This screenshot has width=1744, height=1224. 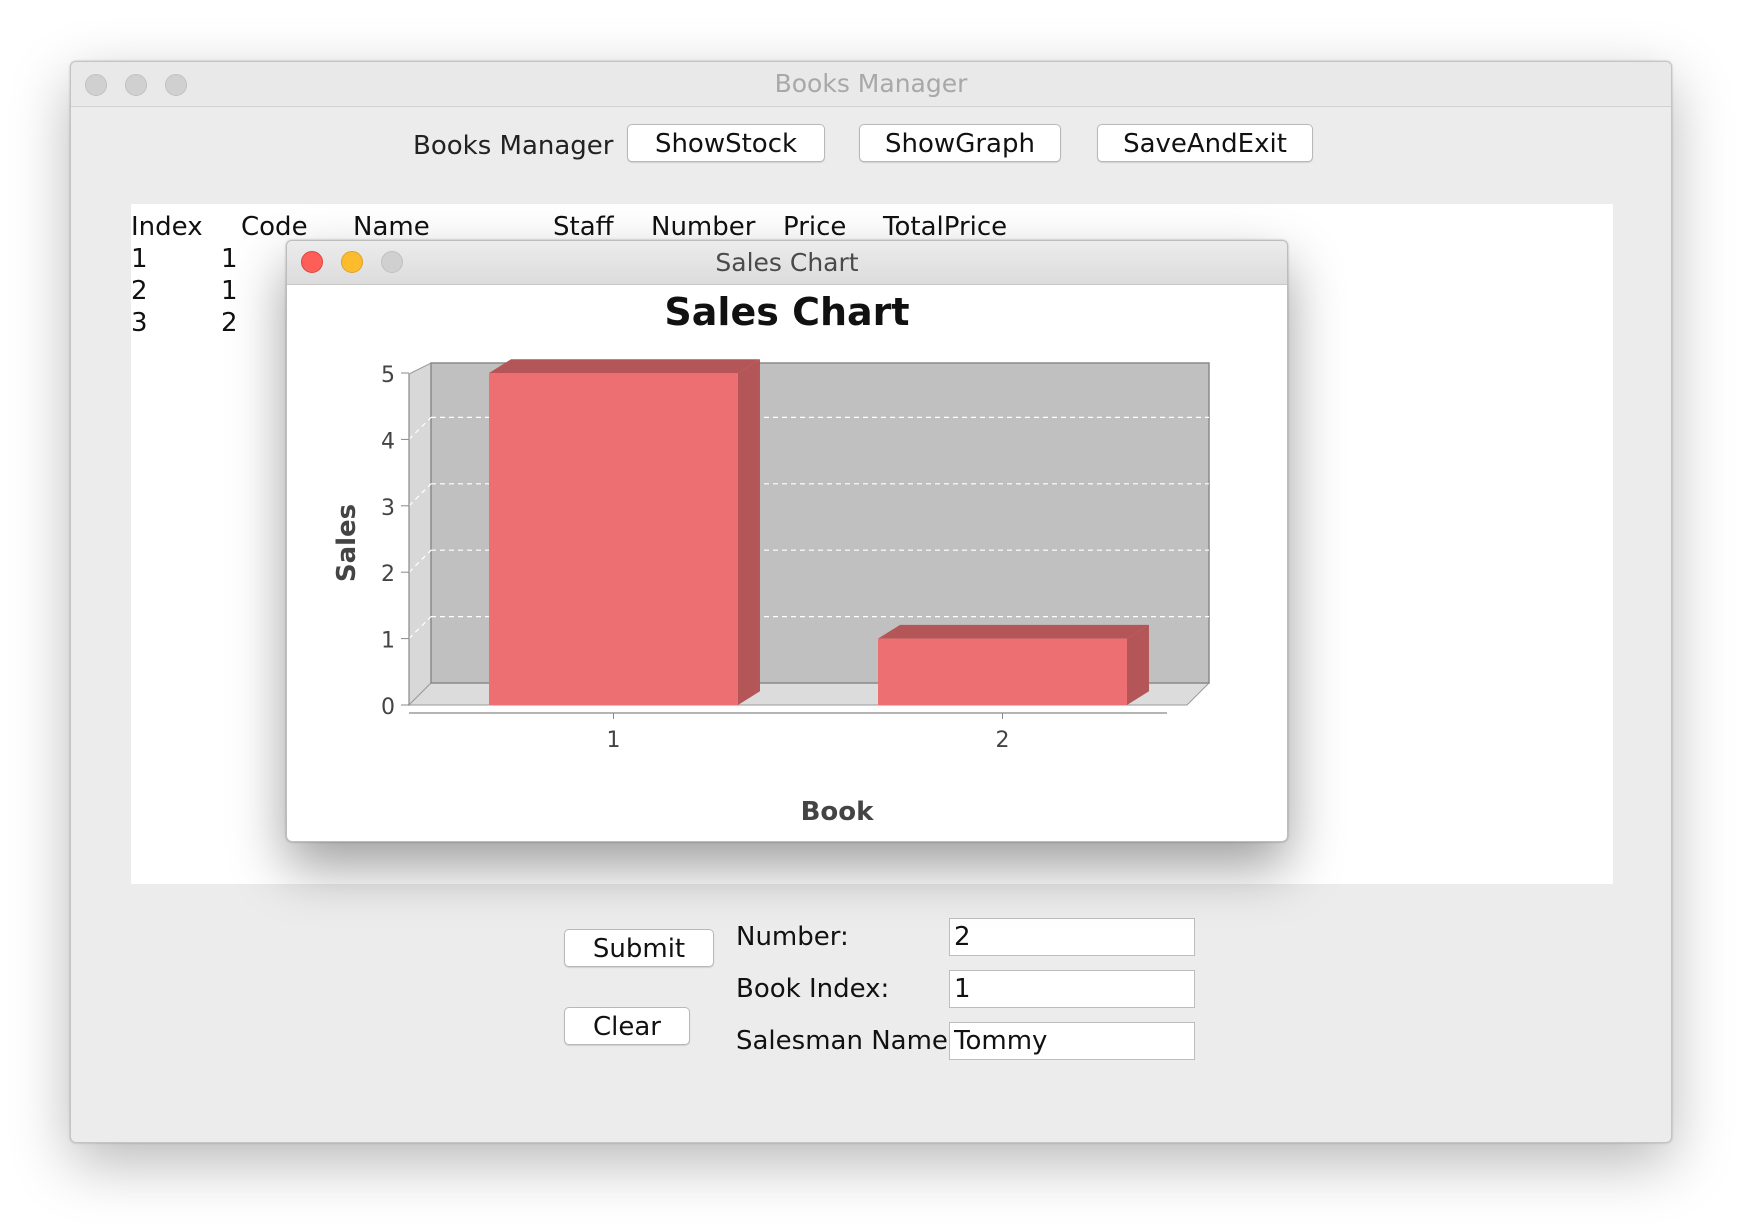 I want to click on chart-title-bar: Sales Chart, so click(x=787, y=263).